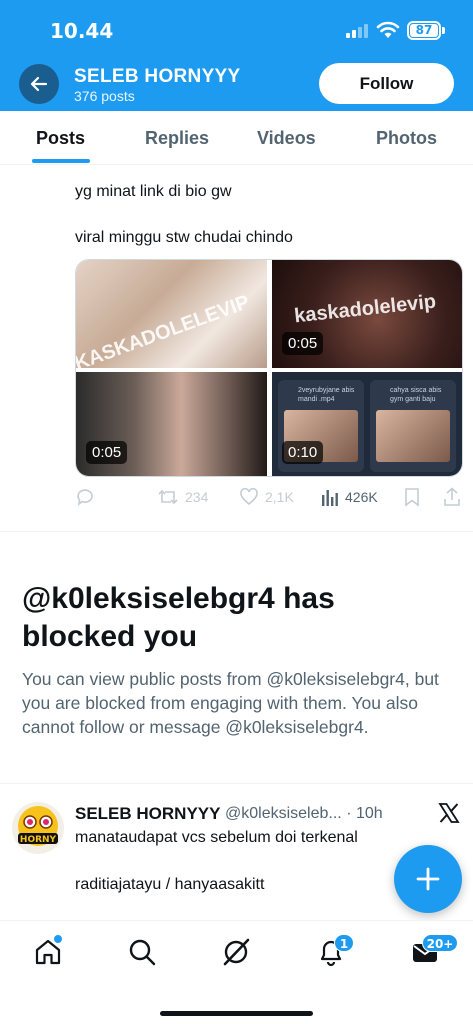 The width and height of the screenshot is (473, 1024). Describe the element at coordinates (184, 237) in the screenshot. I see `tweet-text-line: viral minggu stw chudai chindo` at that location.